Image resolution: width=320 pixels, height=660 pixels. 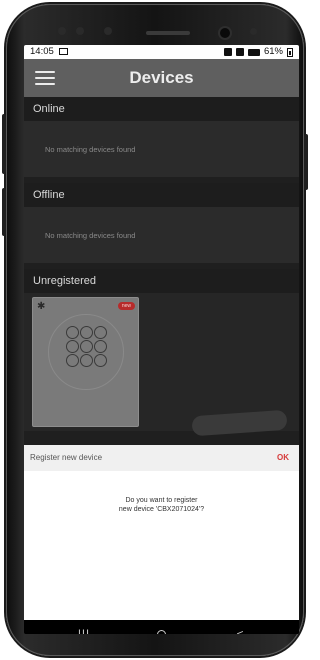 I want to click on dialog-message-line-1: Do you want to register, so click(x=161, y=500).